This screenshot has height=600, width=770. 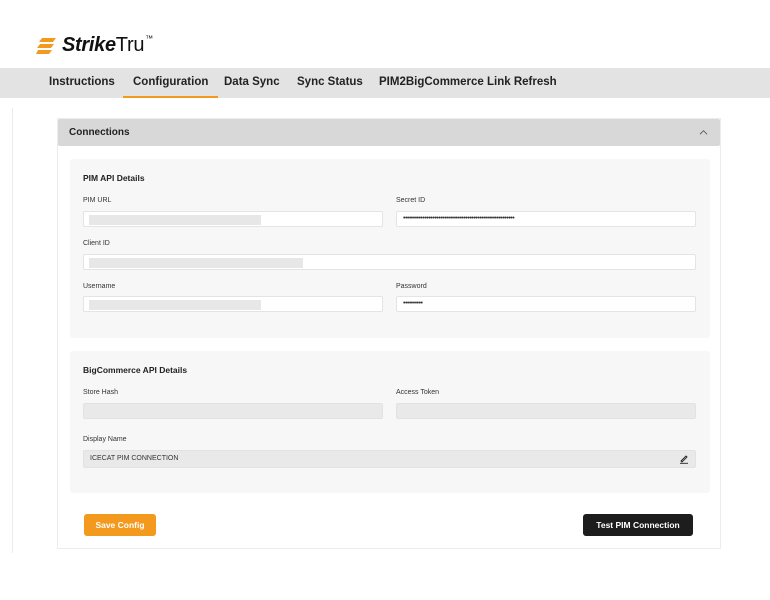 I want to click on store-hash-input, so click(x=233, y=411).